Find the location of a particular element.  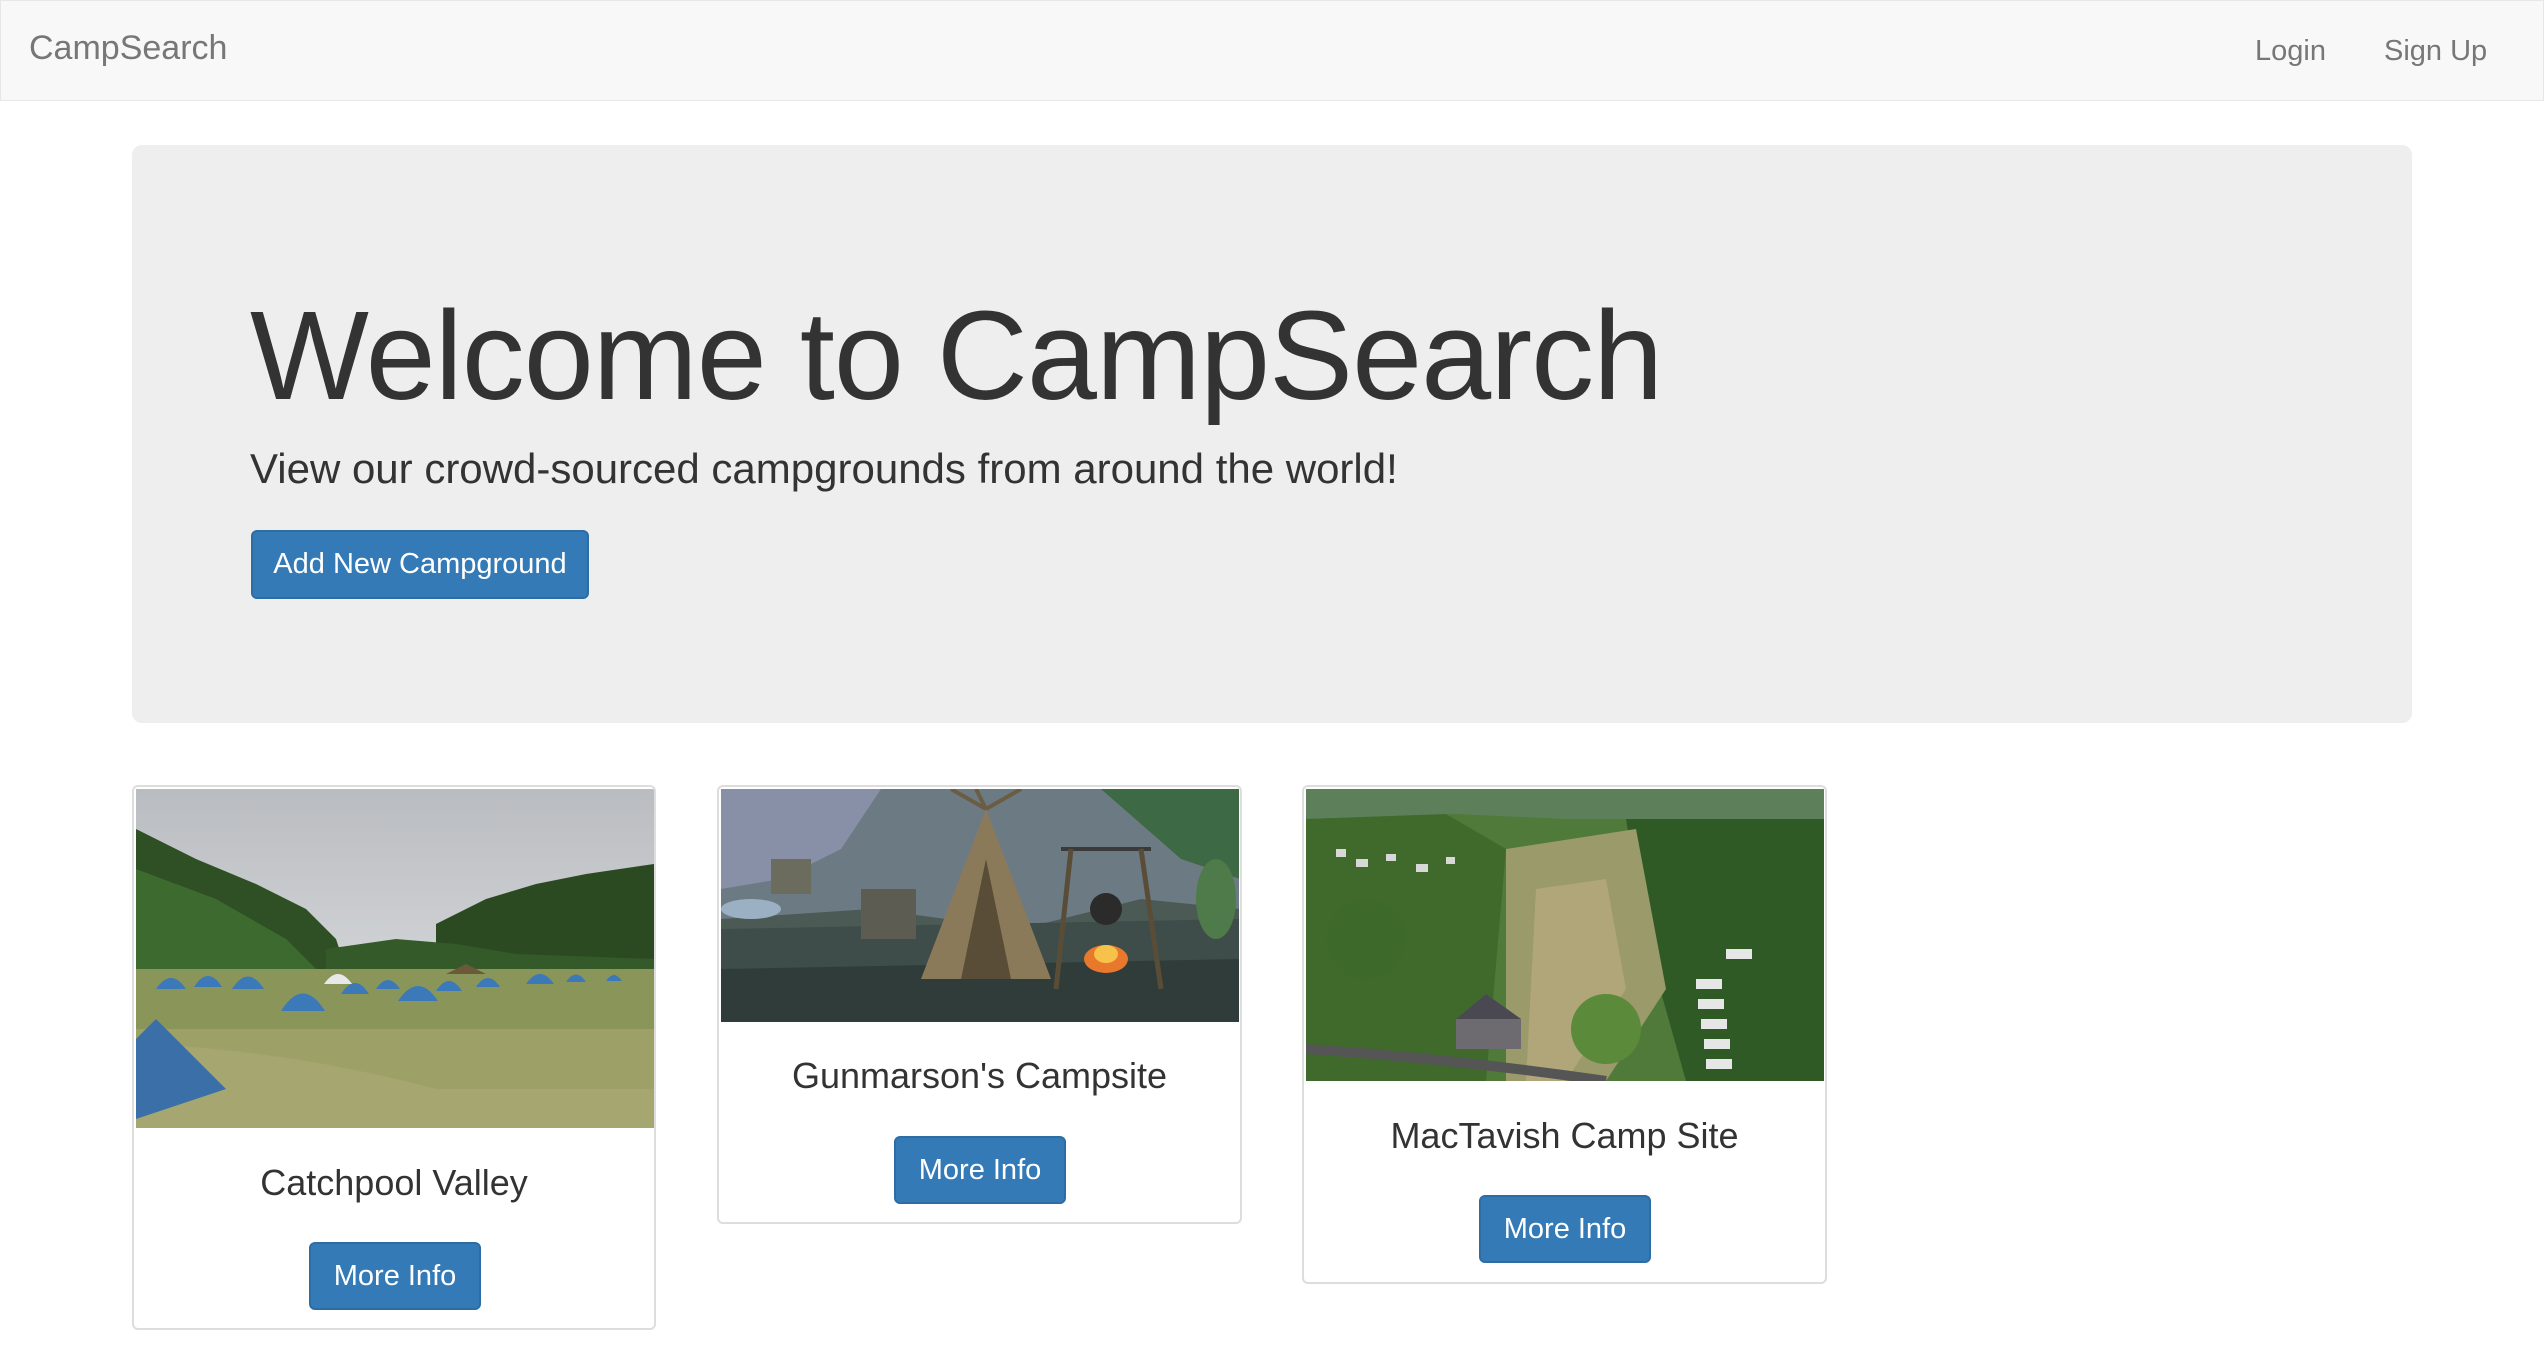

page-title: Welcome to CampSearch is located at coordinates (956, 355).